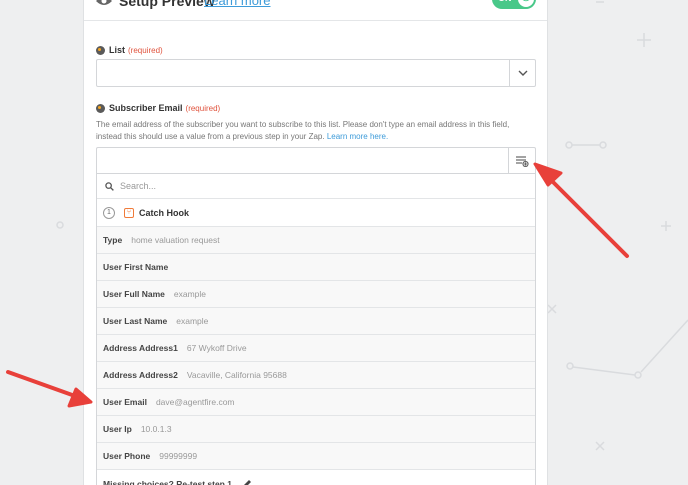 The width and height of the screenshot is (688, 485). What do you see at coordinates (505, 1) in the screenshot?
I see `toggle-label: ON` at bounding box center [505, 1].